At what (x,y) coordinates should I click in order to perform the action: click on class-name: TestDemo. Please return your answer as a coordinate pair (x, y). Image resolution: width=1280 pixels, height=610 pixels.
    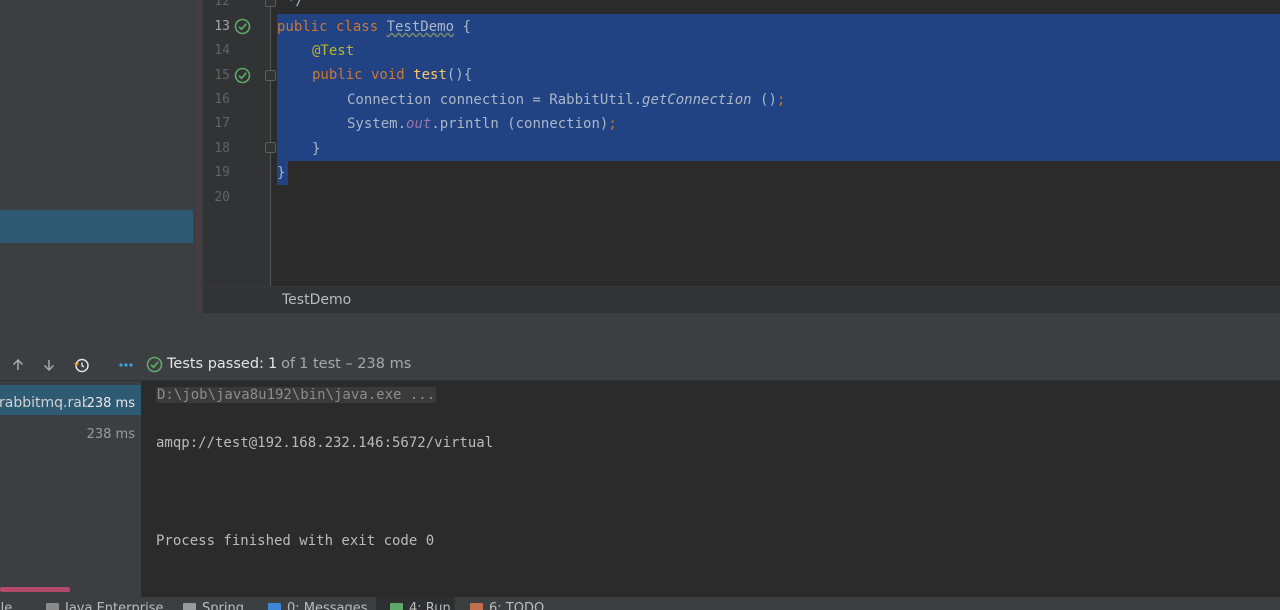
    Looking at the image, I should click on (420, 27).